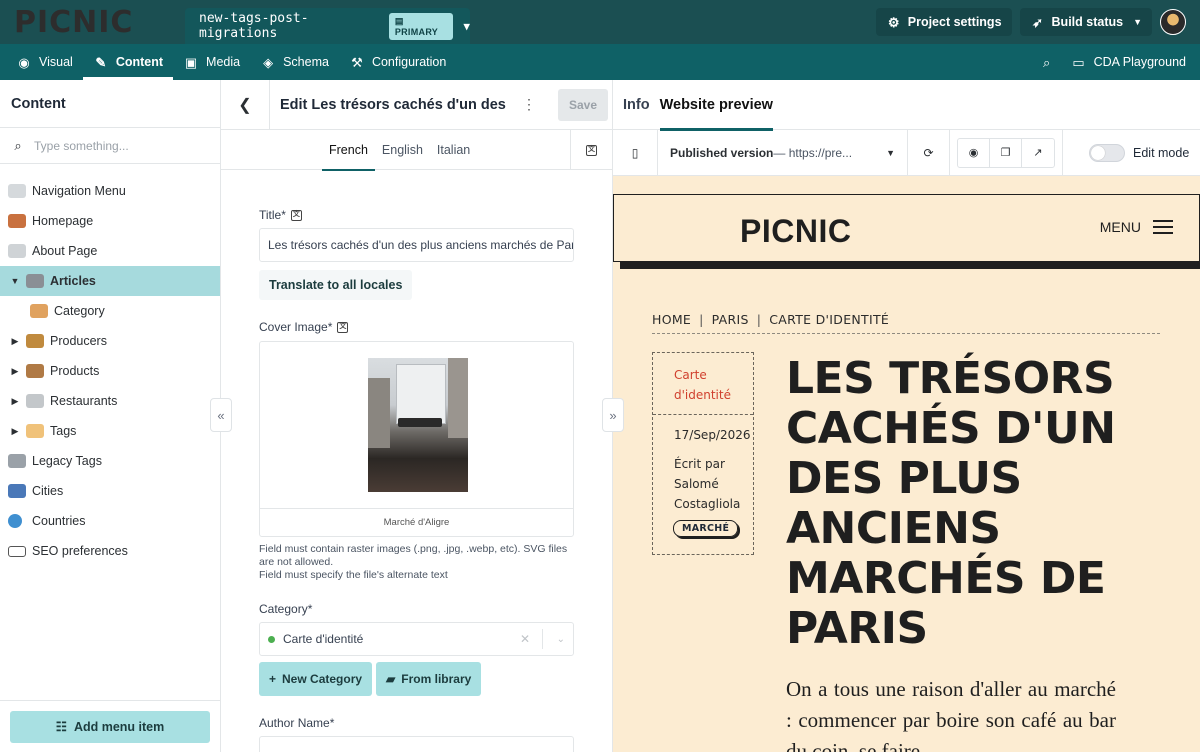  I want to click on sidebar-title: Content, so click(110, 104).